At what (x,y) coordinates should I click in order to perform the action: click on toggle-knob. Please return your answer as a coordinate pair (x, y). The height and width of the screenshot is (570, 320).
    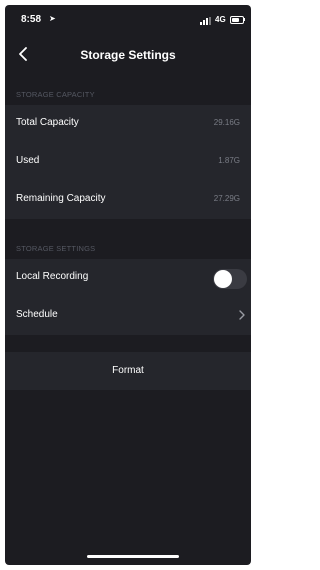
    Looking at the image, I should click on (223, 279).